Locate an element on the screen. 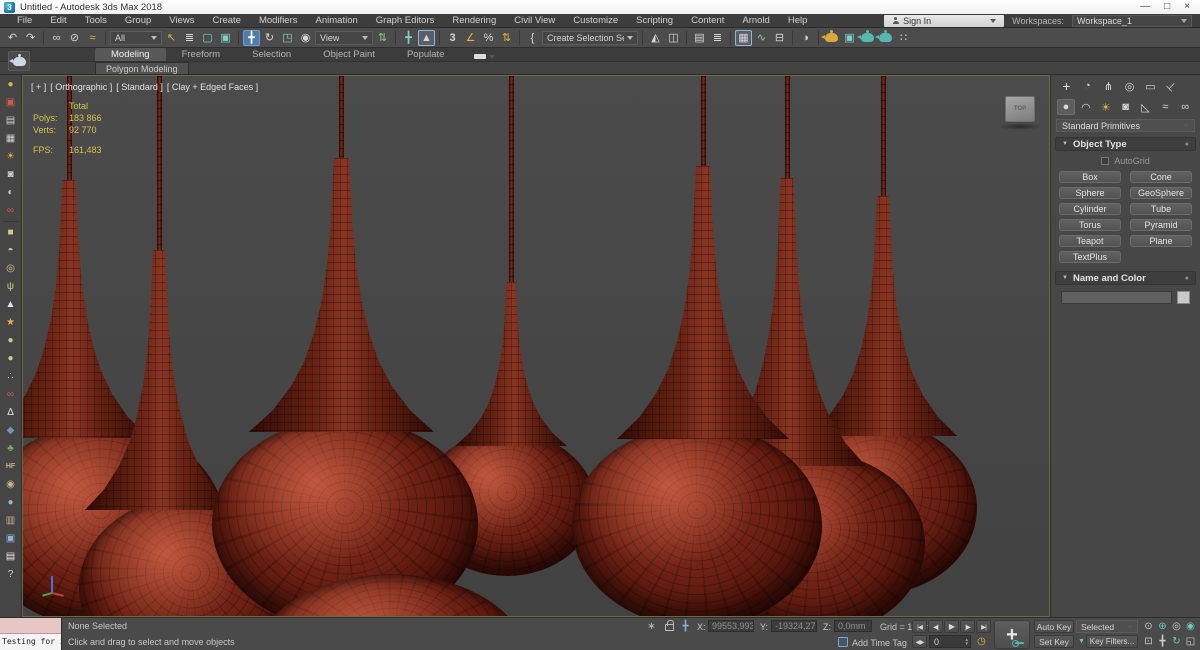 This screenshot has width=1200, height=650. zoom-extents-all-icon: ◉ is located at coordinates (1190, 626).